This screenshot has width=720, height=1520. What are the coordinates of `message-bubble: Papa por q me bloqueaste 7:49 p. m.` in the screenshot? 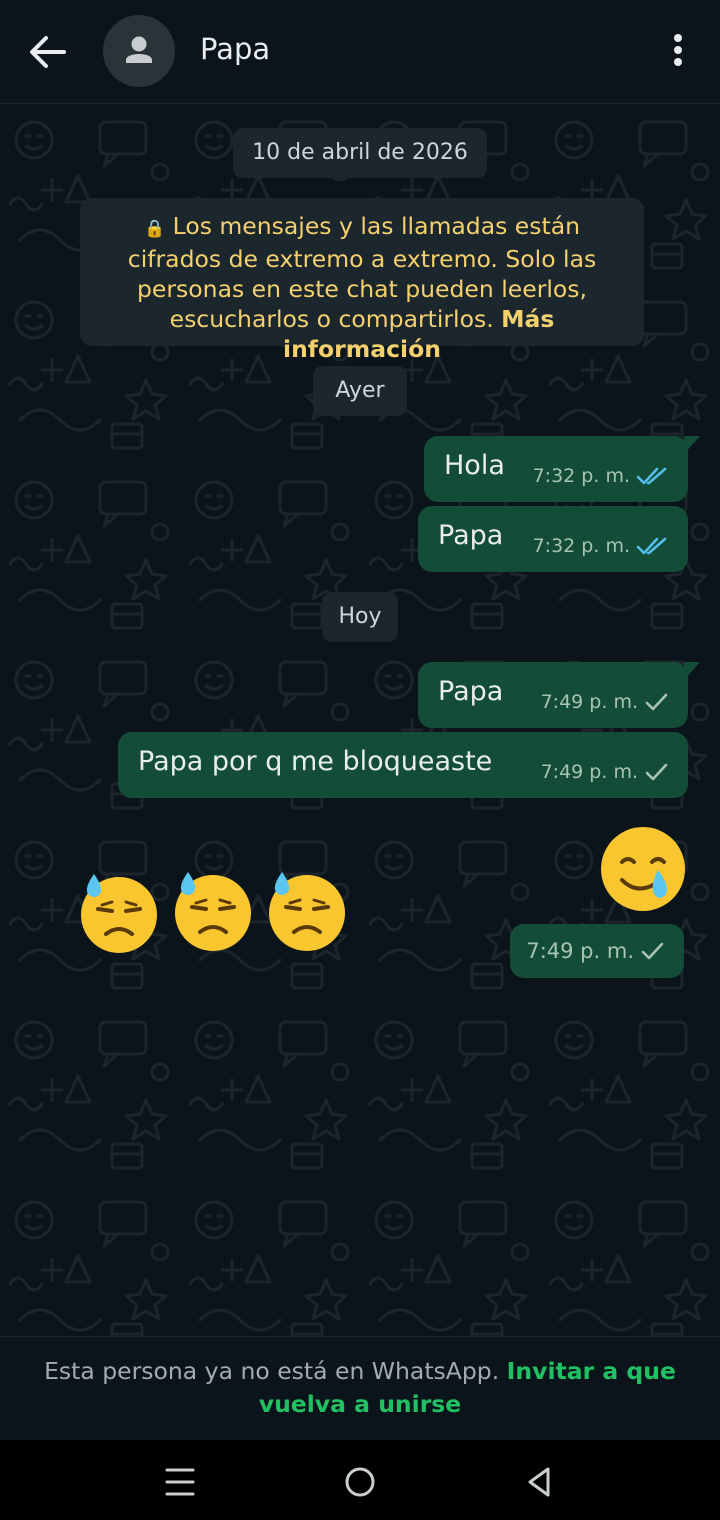 It's located at (403, 765).